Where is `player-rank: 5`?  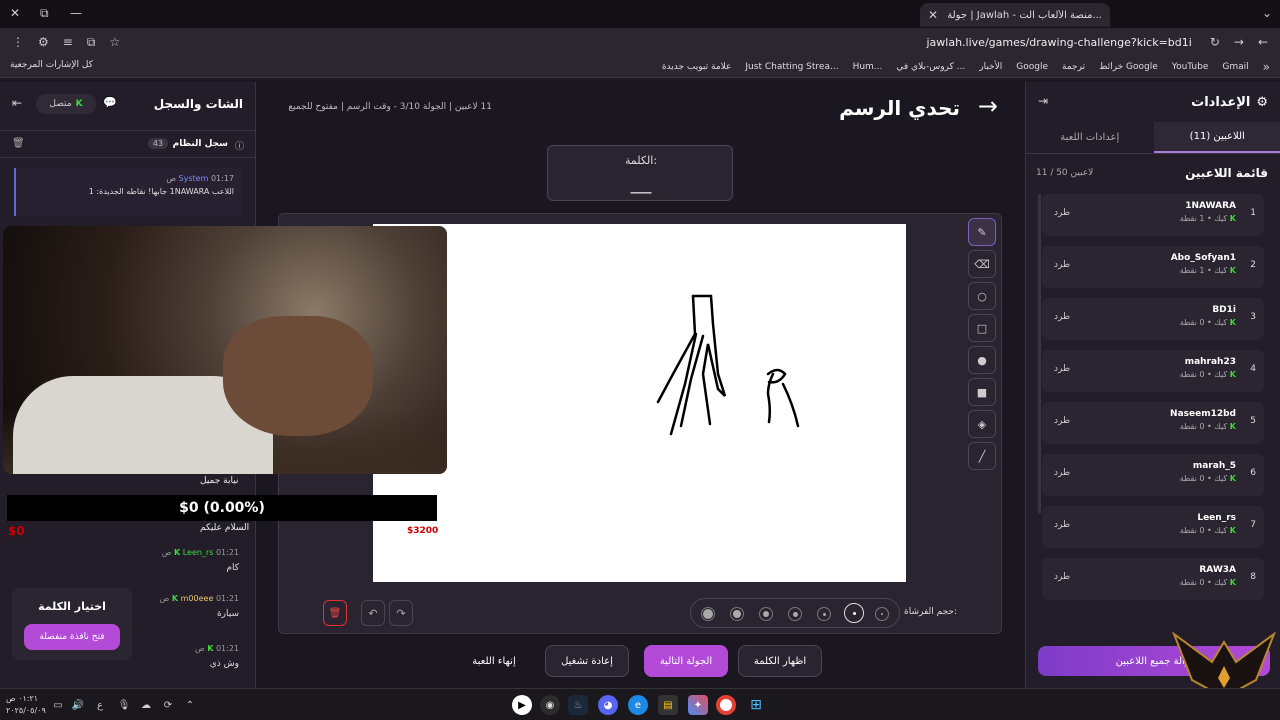
player-rank: 5 is located at coordinates (1253, 421).